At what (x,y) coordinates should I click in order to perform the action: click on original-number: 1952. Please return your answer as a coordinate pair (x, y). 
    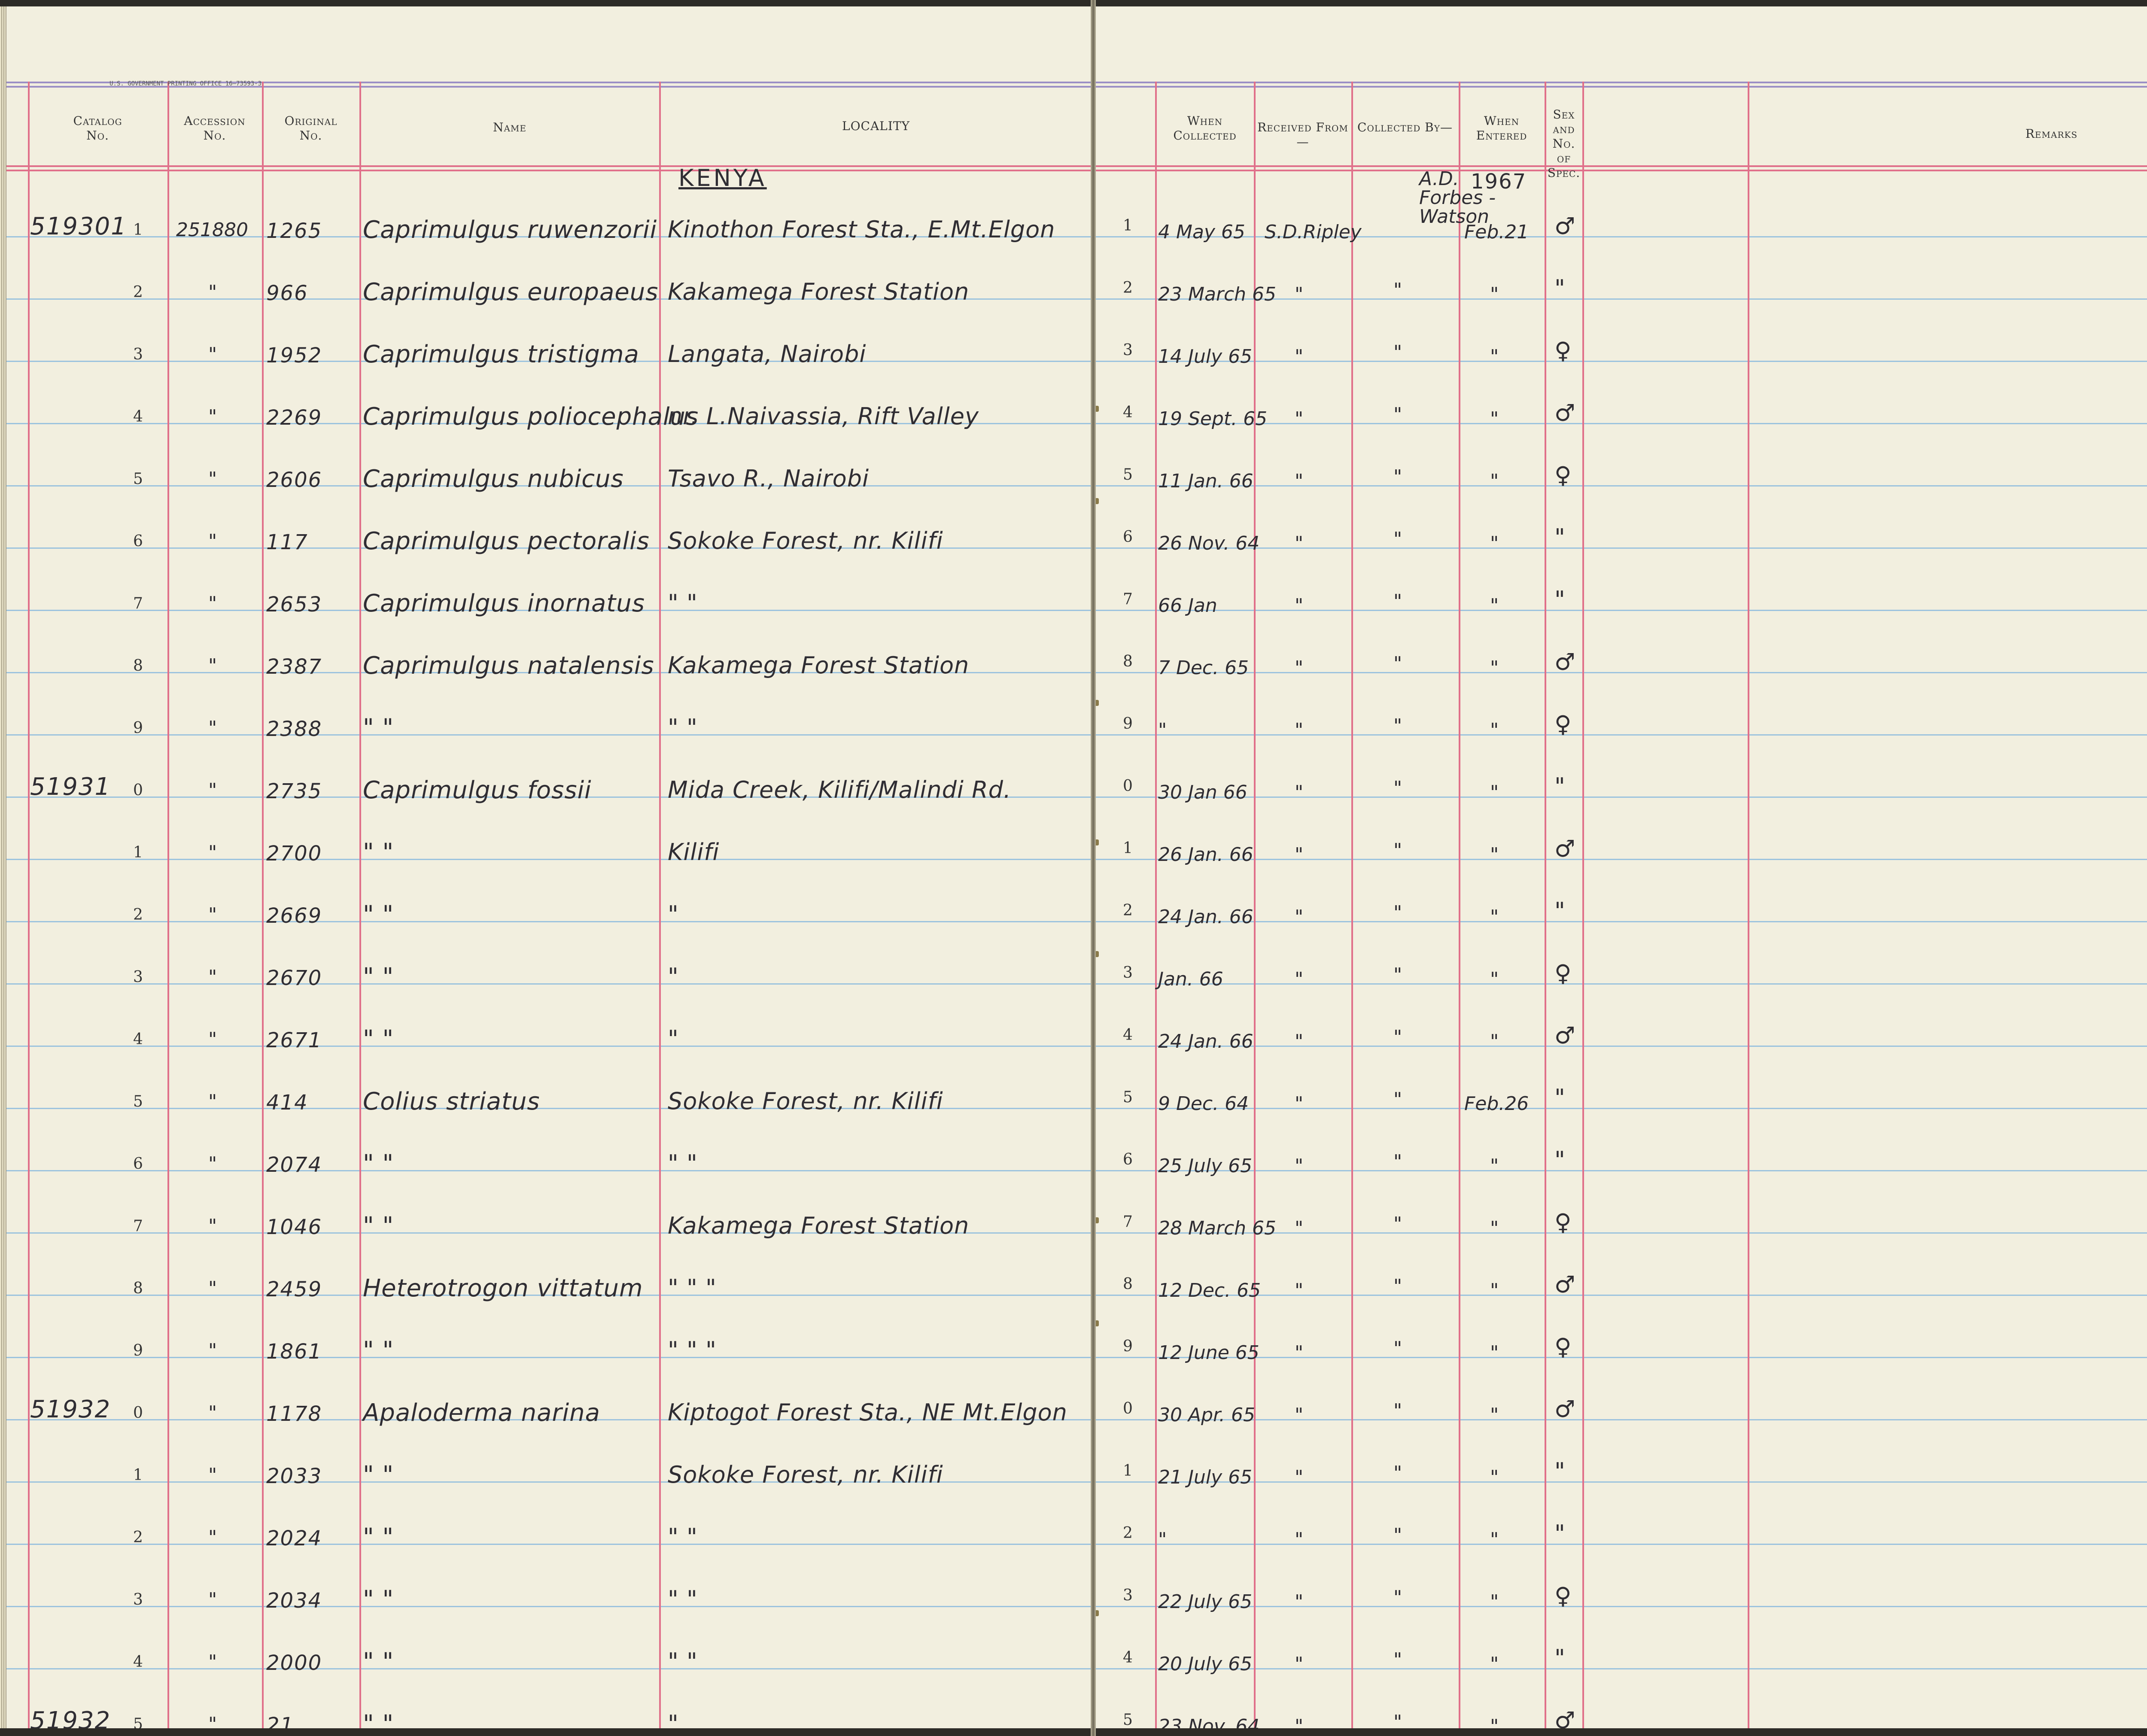
    Looking at the image, I should click on (294, 356).